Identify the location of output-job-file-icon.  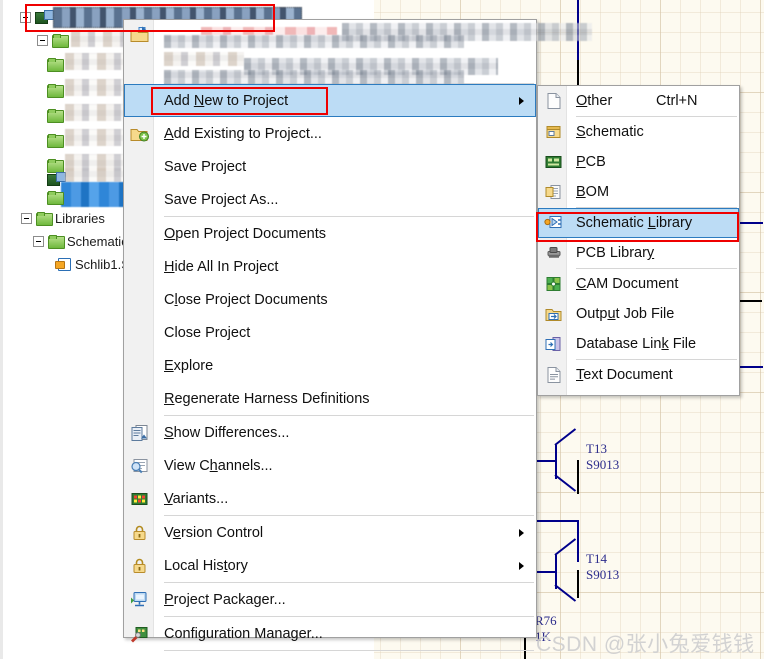
(553, 314).